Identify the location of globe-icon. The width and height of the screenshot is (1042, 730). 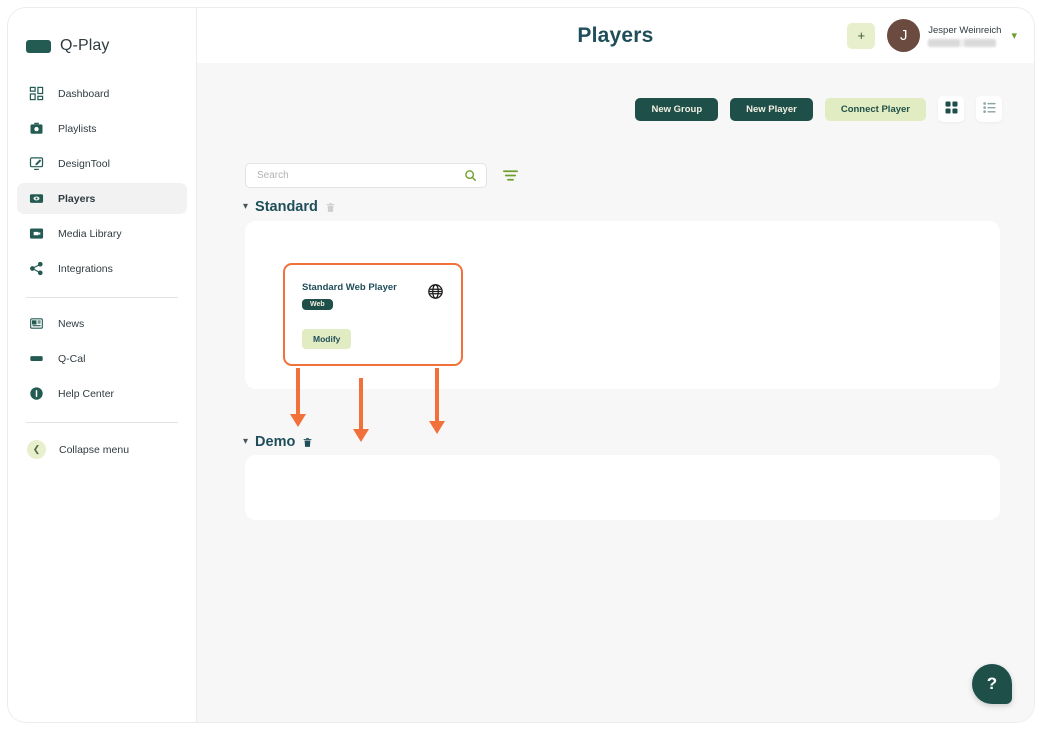
(435, 291).